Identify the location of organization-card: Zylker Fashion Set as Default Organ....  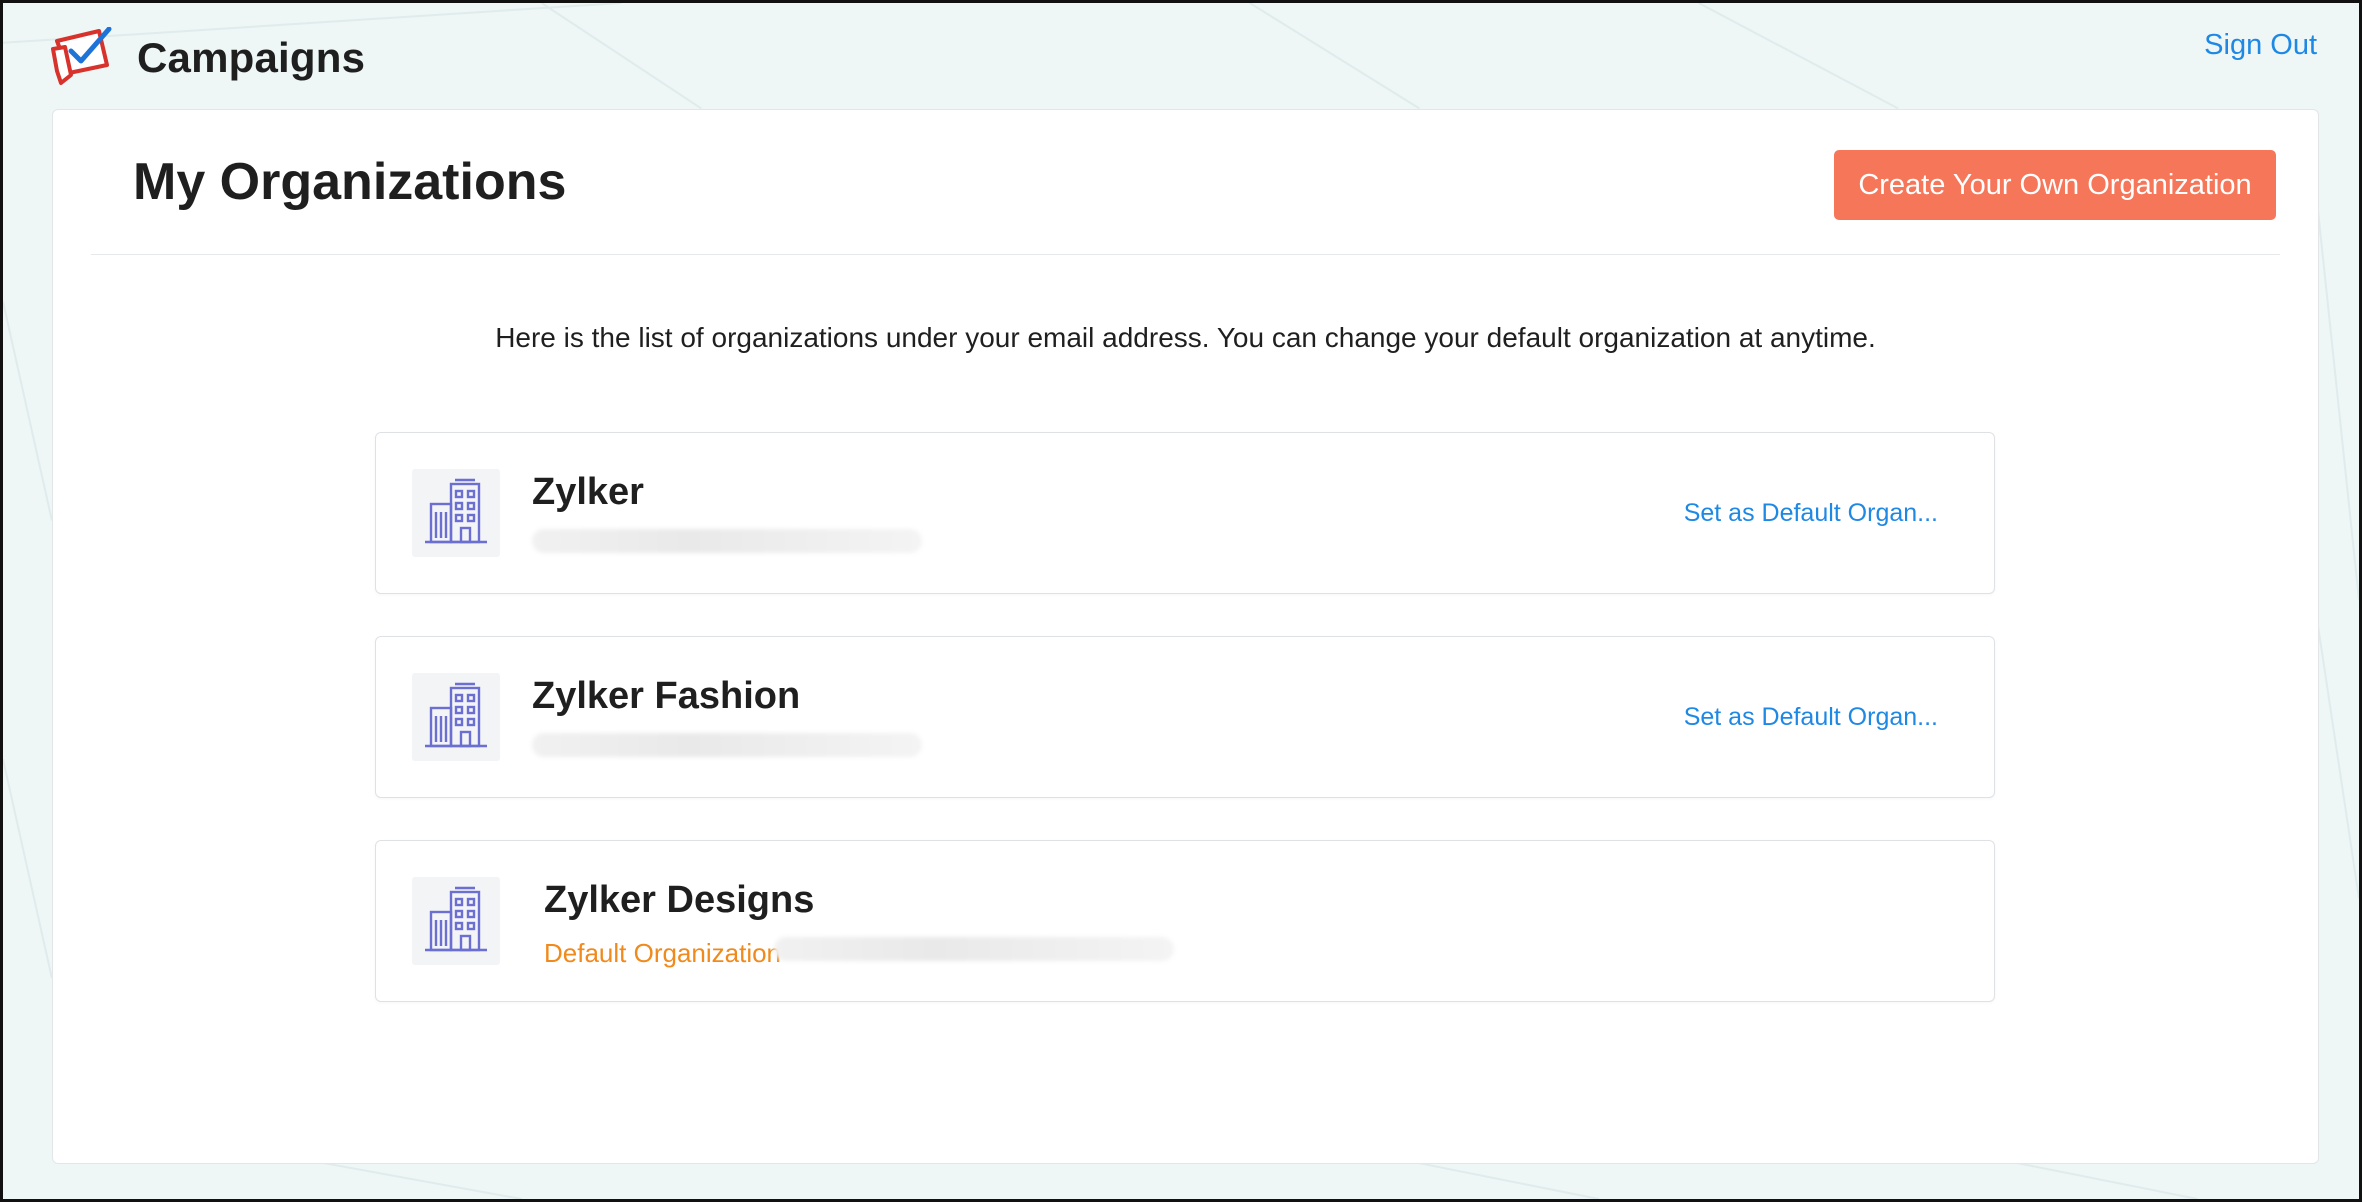
(1185, 717).